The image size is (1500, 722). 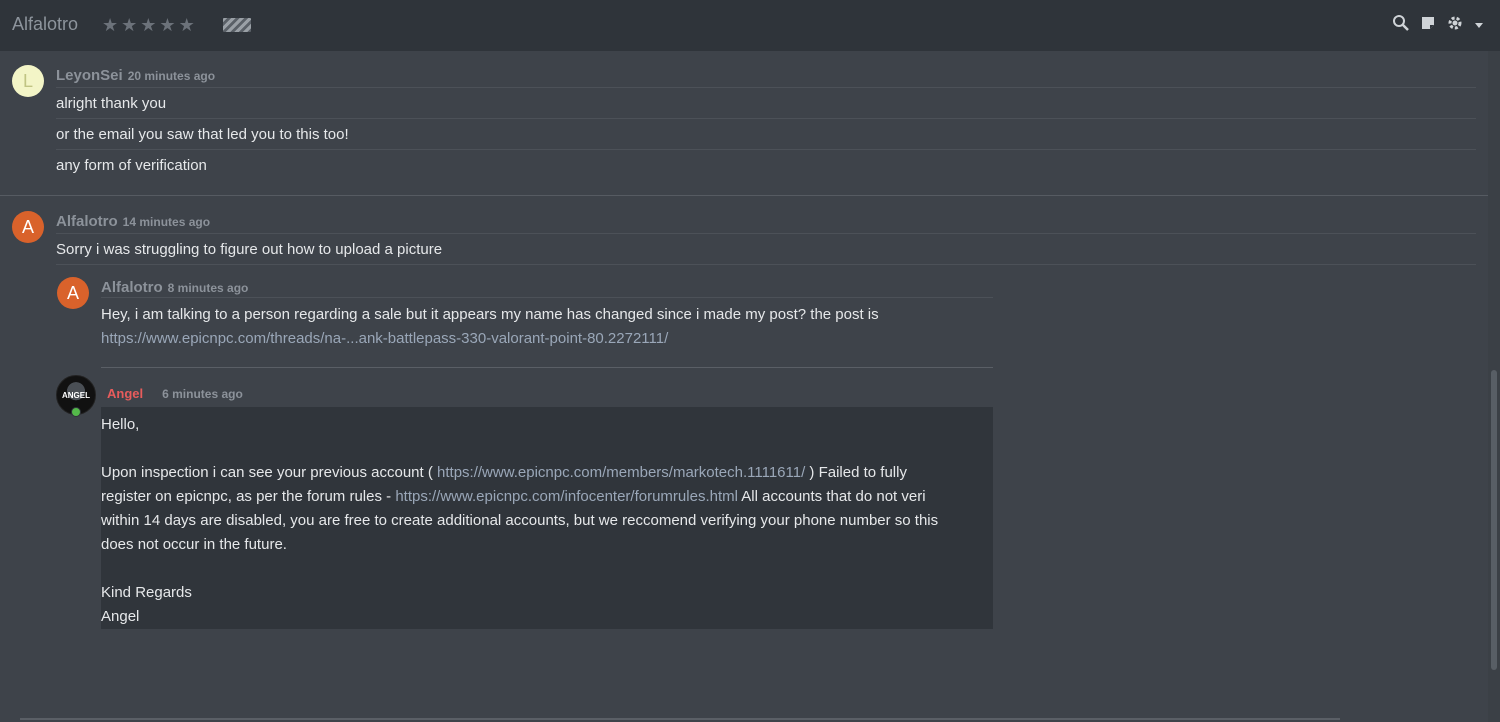 What do you see at coordinates (208, 288) in the screenshot?
I see `timestamp: 8 minutes ago` at bounding box center [208, 288].